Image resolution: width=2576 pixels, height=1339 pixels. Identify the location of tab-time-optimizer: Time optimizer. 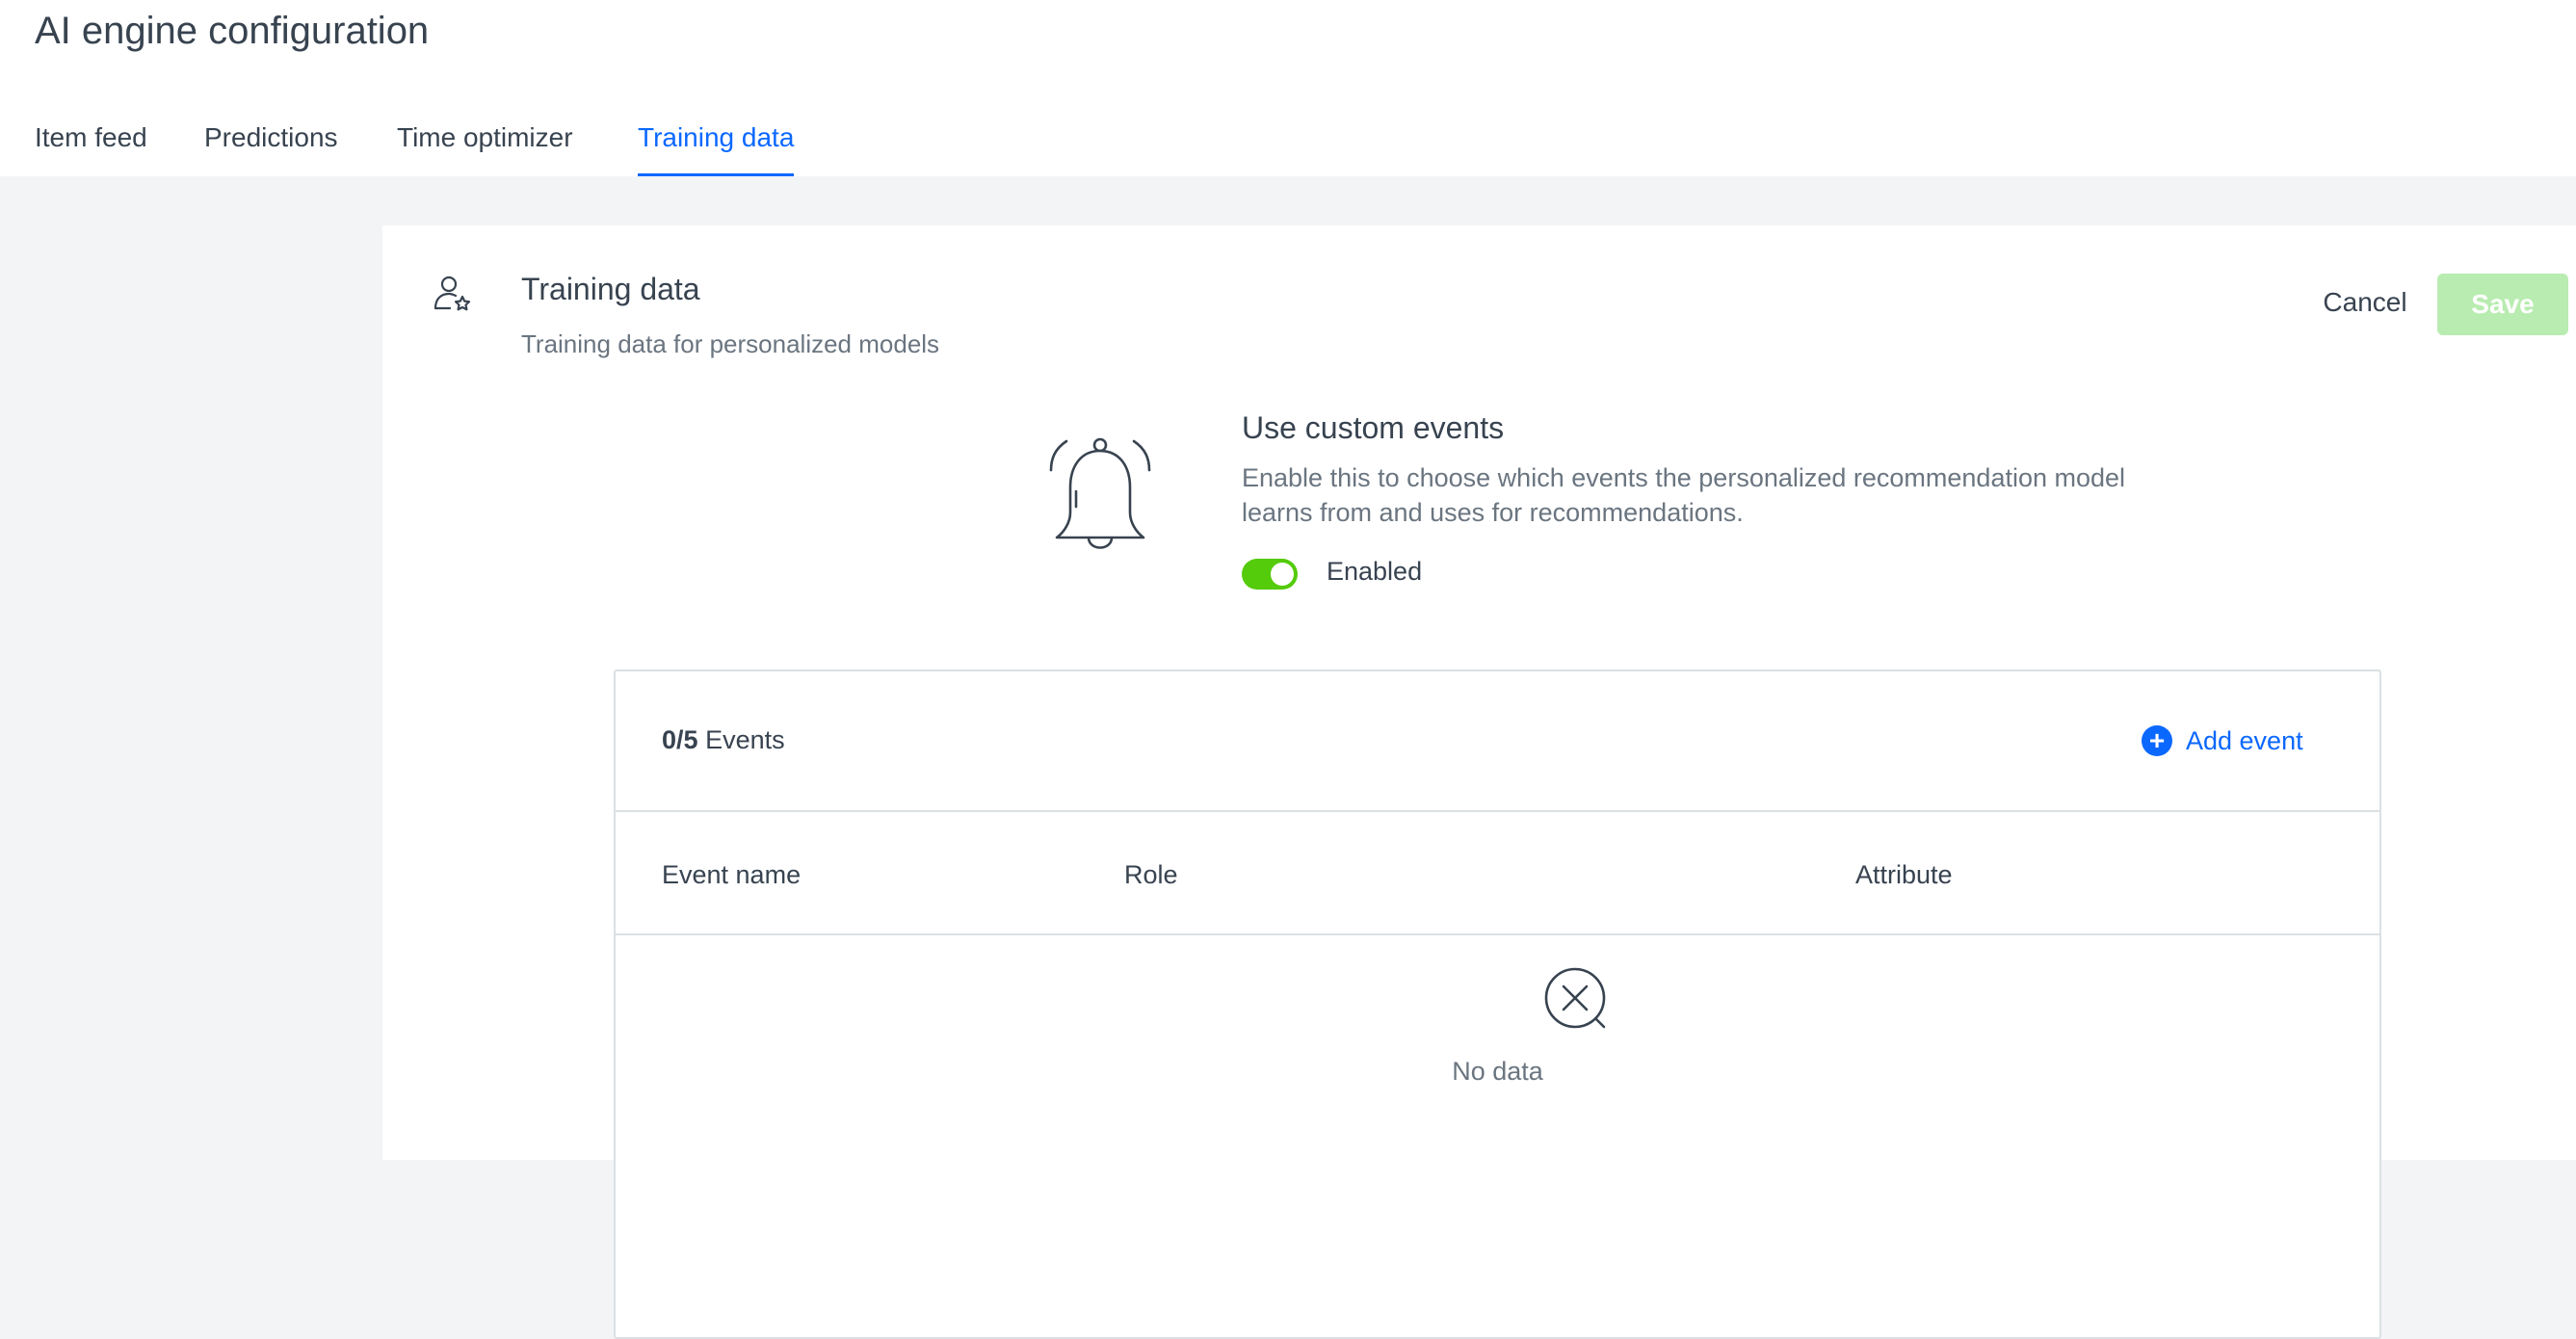
(485, 145).